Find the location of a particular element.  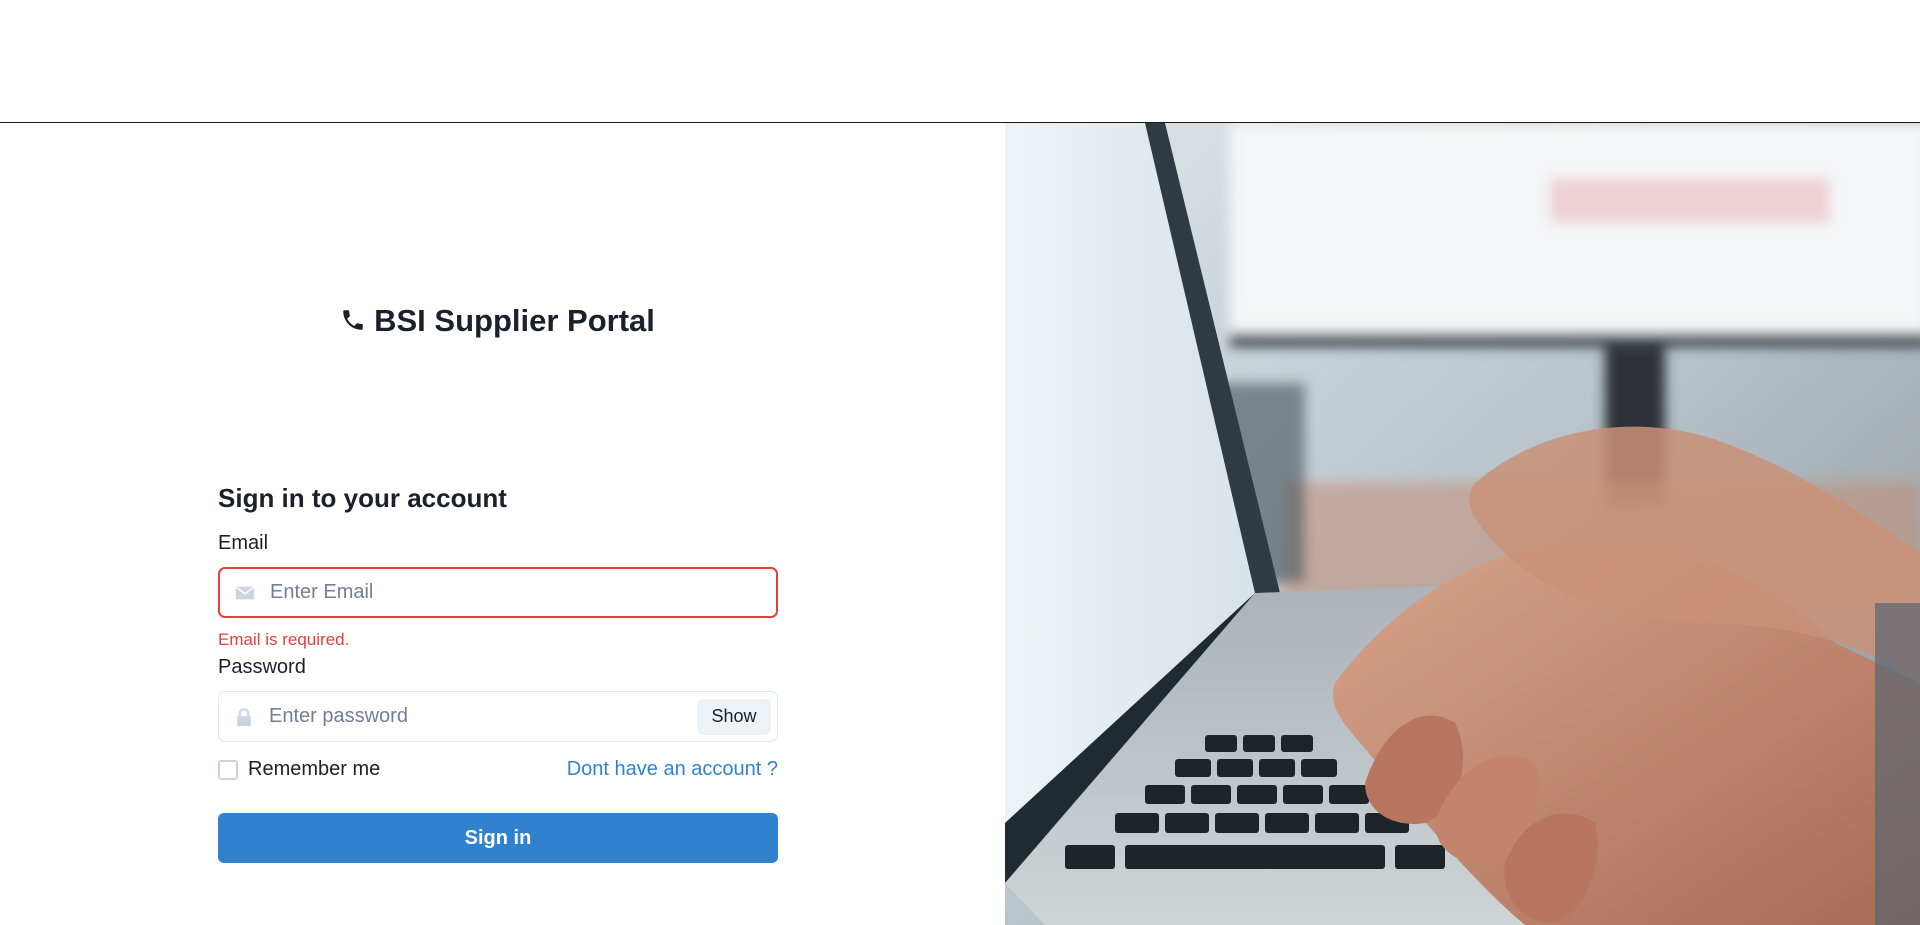

top-header-bar is located at coordinates (960, 61).